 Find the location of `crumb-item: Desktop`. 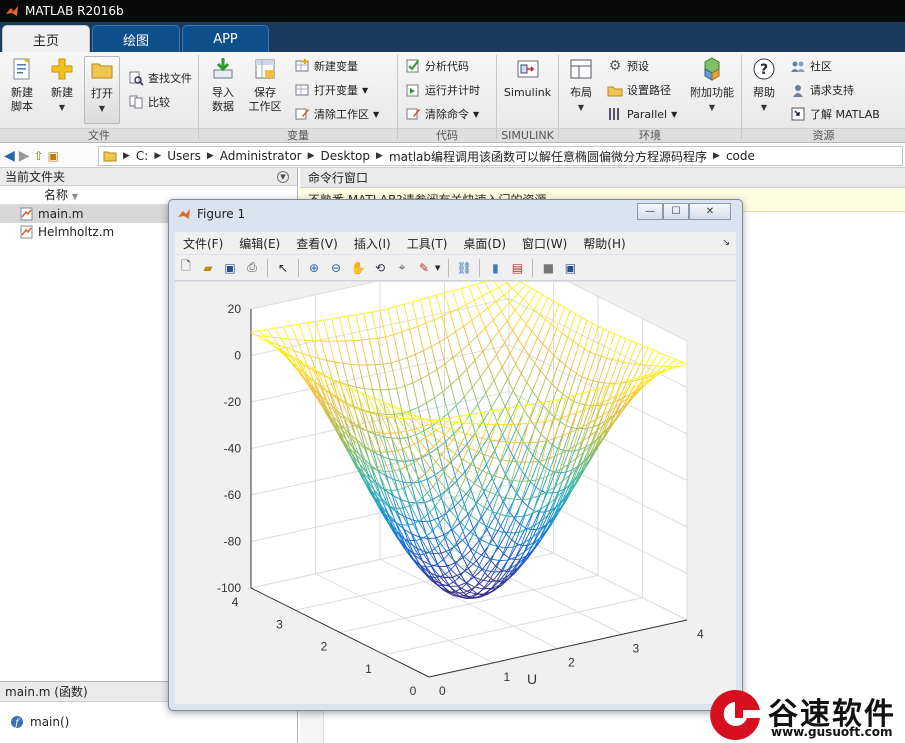

crumb-item: Desktop is located at coordinates (346, 156).